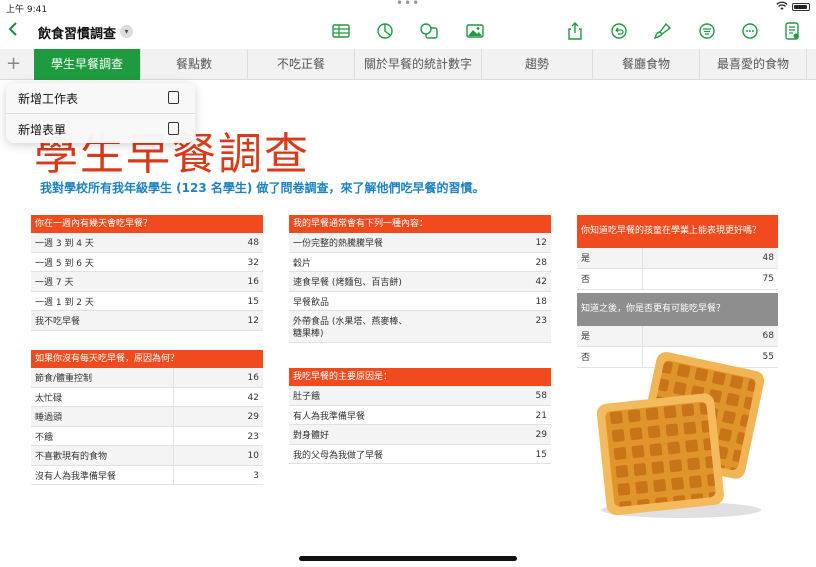 The image size is (816, 567). Describe the element at coordinates (420, 396) in the screenshot. I see `table-row: 肚子餓 58` at that location.